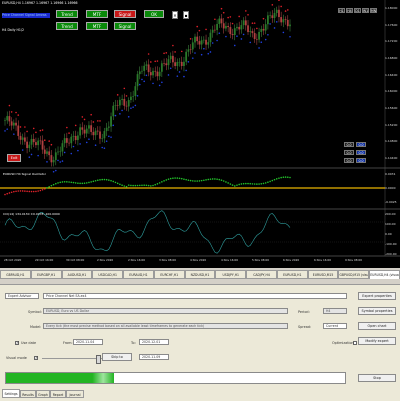 The image size is (400, 401). What do you see at coordinates (117, 357) in the screenshot?
I see `skip-to-button: Skip to` at bounding box center [117, 357].